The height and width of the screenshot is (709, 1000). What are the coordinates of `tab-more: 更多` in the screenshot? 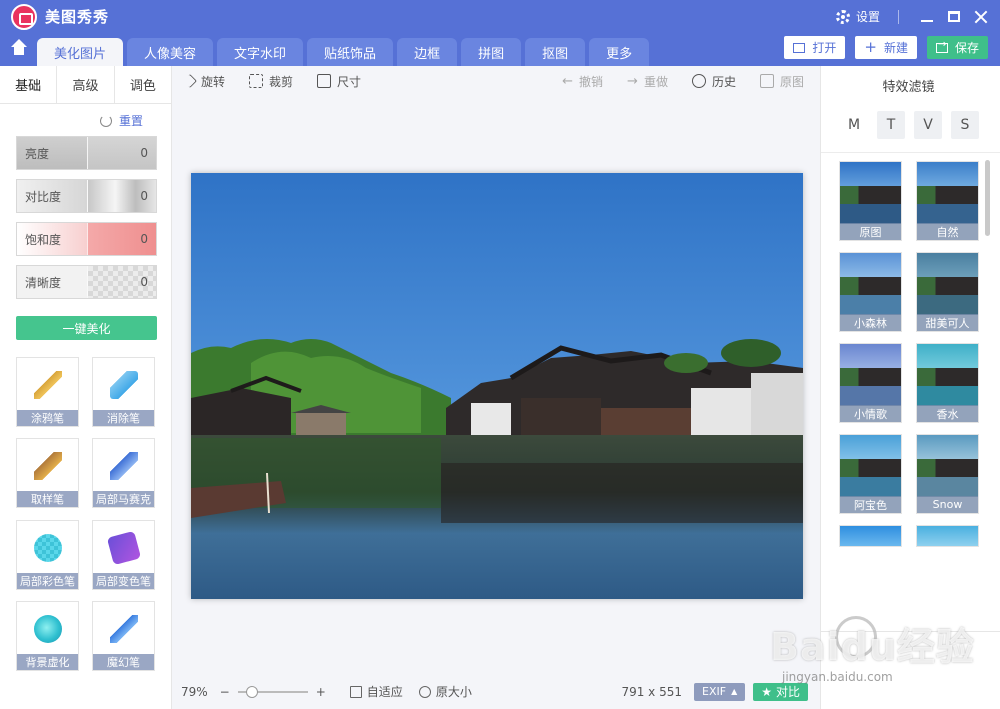 It's located at (619, 52).